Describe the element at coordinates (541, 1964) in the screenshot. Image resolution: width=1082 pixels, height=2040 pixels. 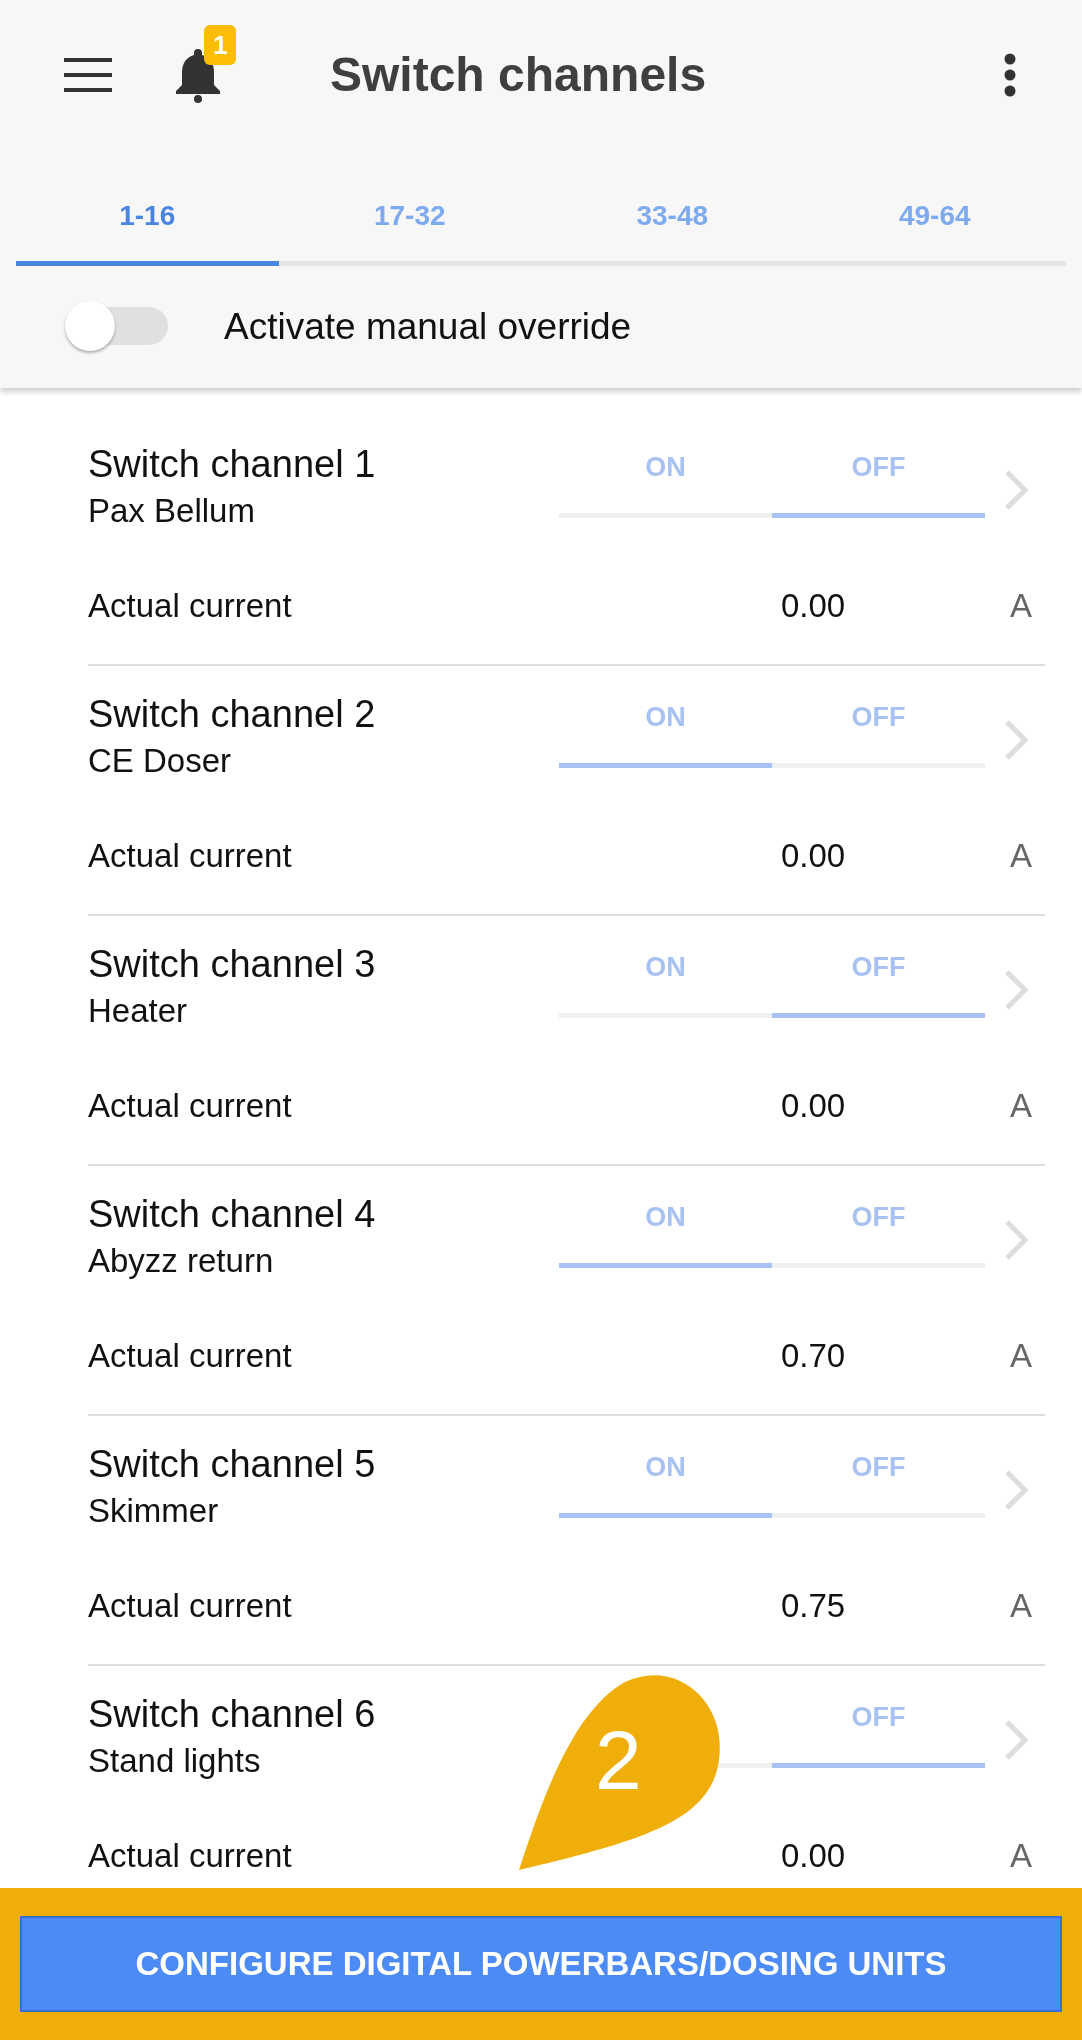
I see `configure-button: CONFIGURE DIGITAL POWERBARS/DOSING UNITS` at that location.